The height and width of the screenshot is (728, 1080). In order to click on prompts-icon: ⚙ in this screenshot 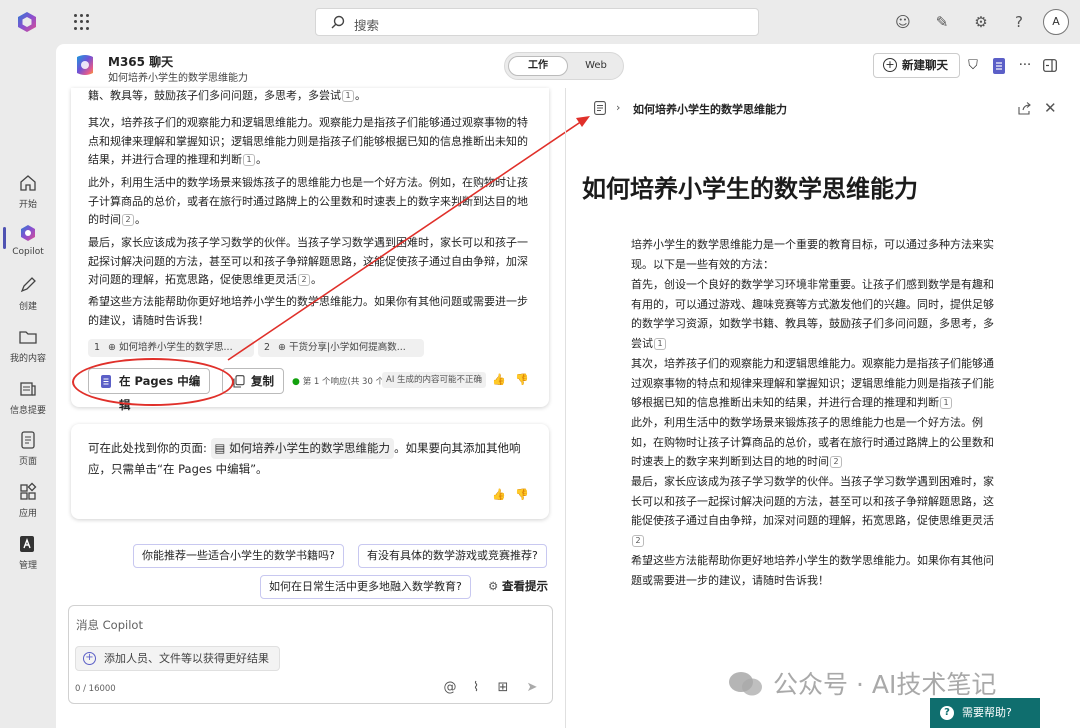, I will do `click(495, 586)`.